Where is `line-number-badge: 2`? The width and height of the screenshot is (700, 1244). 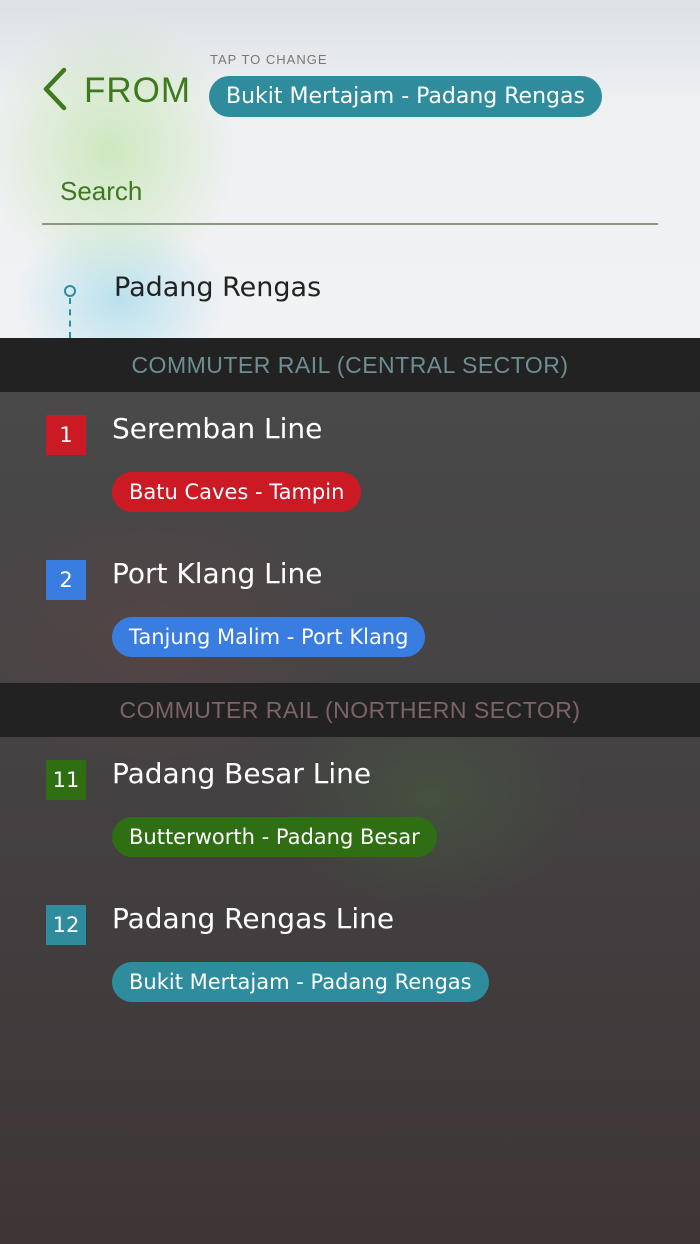
line-number-badge: 2 is located at coordinates (66, 580).